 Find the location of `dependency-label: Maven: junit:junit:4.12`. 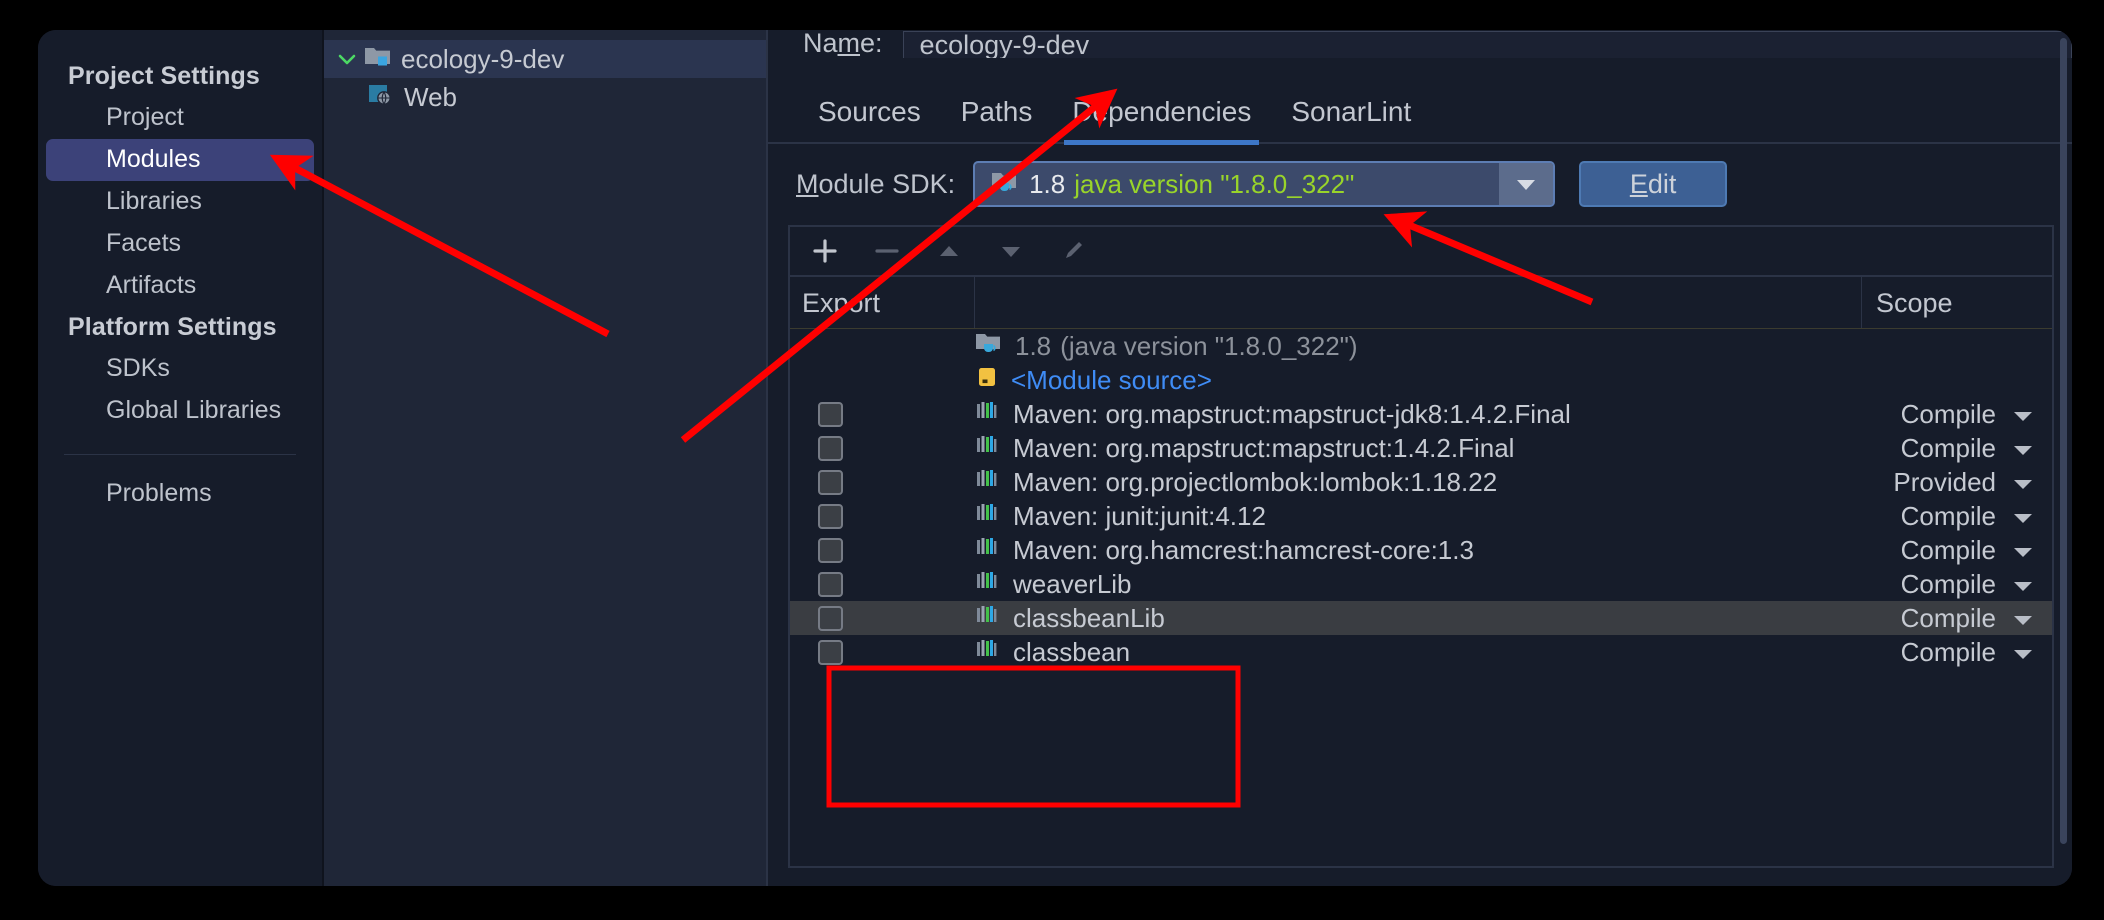

dependency-label: Maven: junit:junit:4.12 is located at coordinates (1139, 515).